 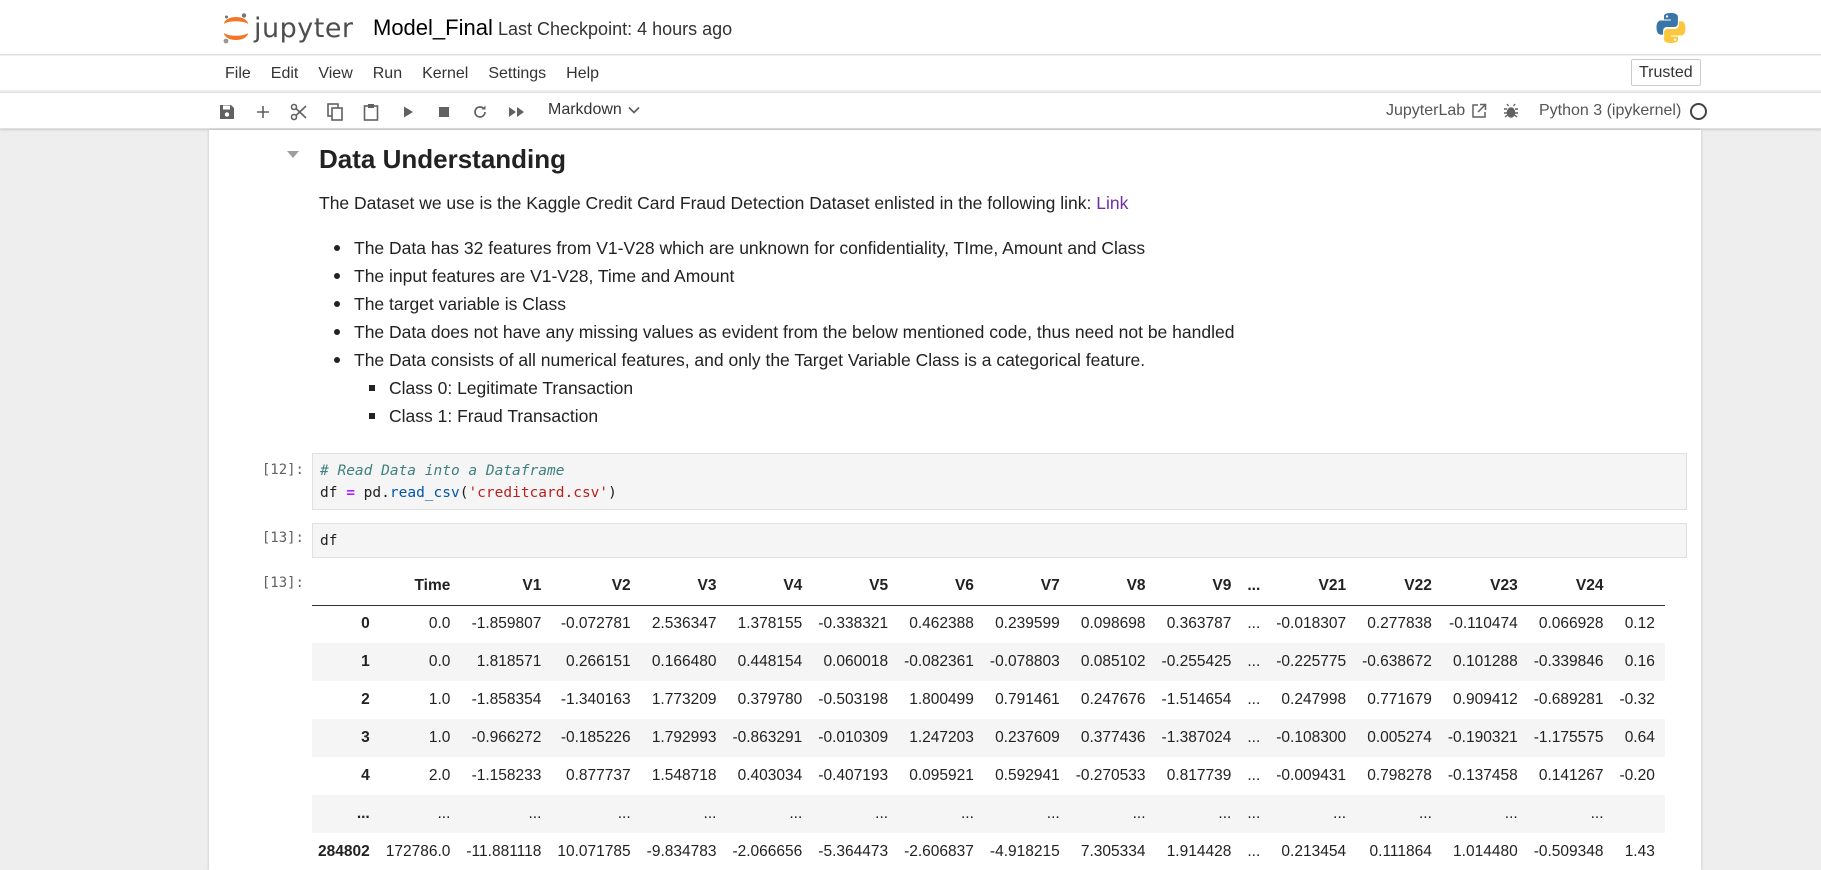 I want to click on table-cell: -0.225775, so click(x=1311, y=661).